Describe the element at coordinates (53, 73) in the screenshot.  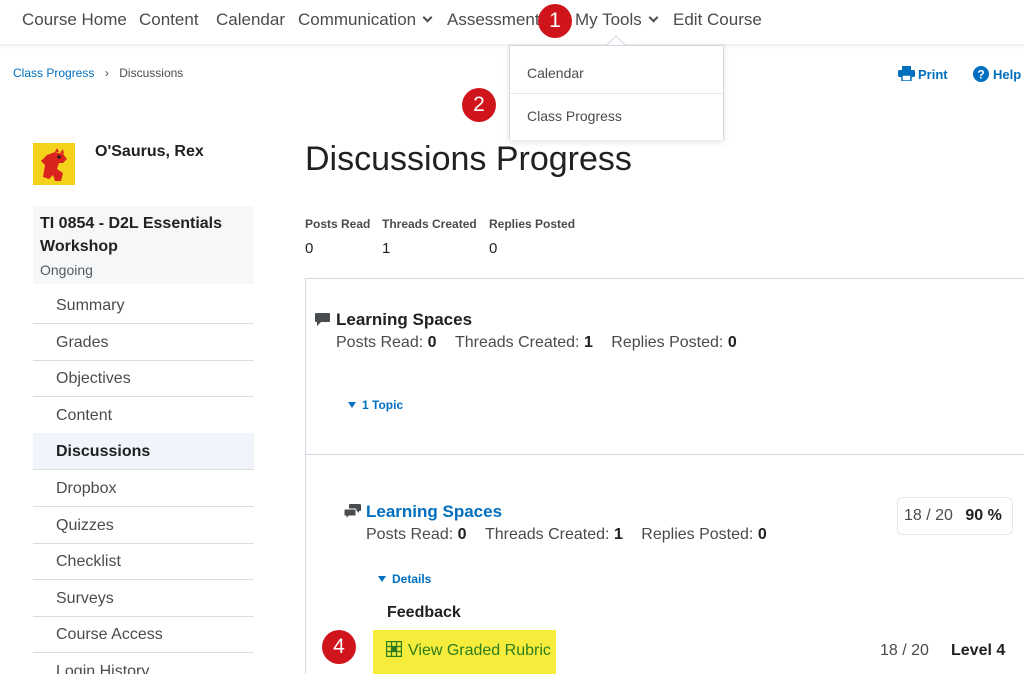
I see `breadcrumb-class-progress: Class Progress` at that location.